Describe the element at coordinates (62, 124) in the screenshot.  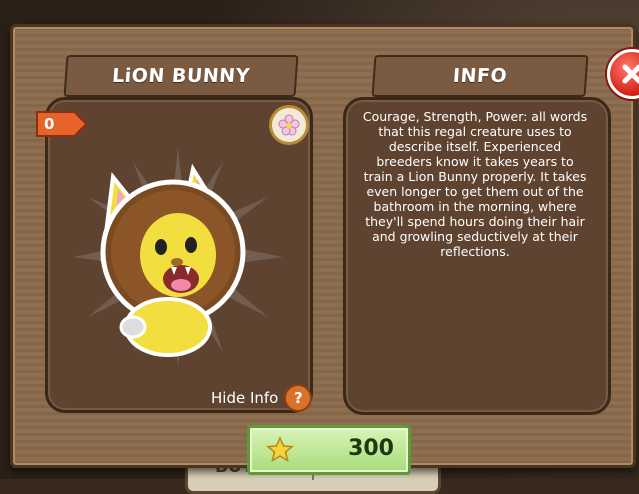
I see `count-badge: 0` at that location.